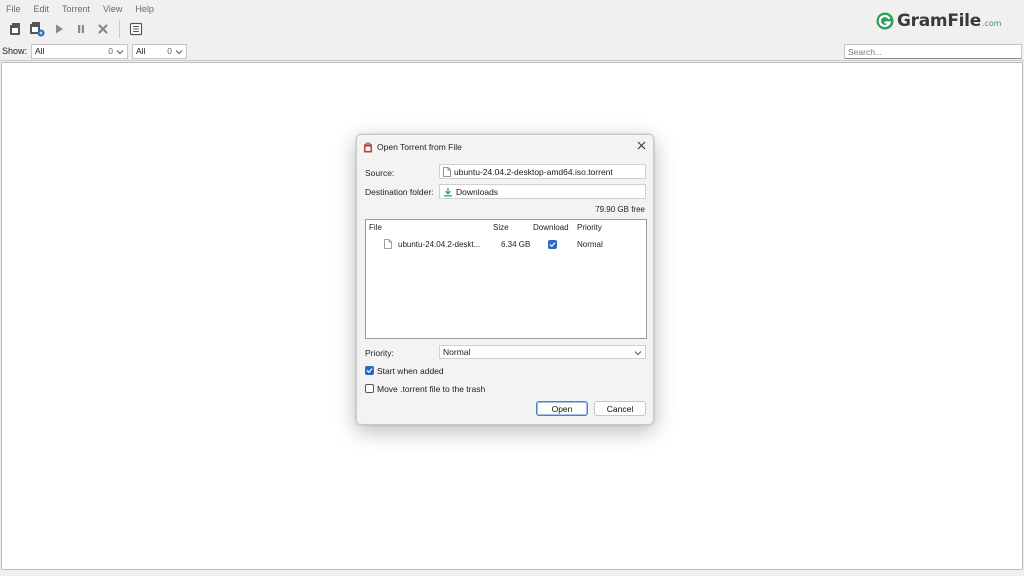  I want to click on start-button, so click(59, 29).